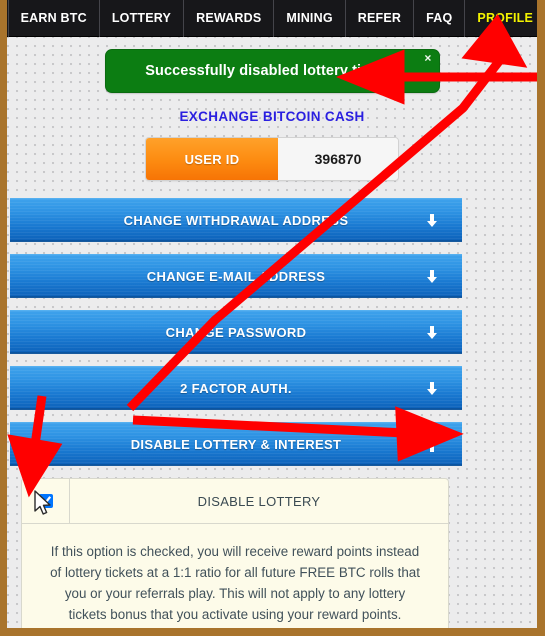 This screenshot has width=545, height=636. What do you see at coordinates (338, 159) in the screenshot?
I see `user-id-value: 396870` at bounding box center [338, 159].